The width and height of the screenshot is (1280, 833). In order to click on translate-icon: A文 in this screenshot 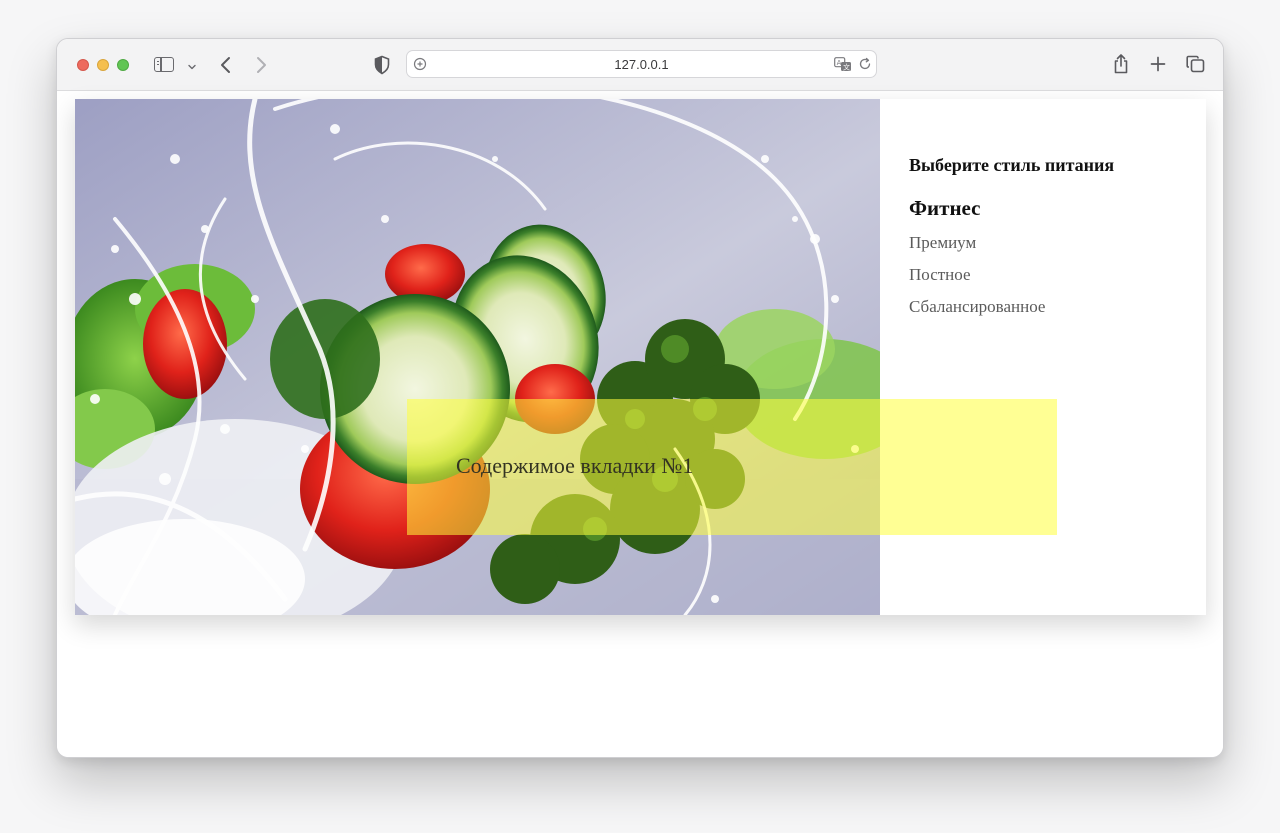, I will do `click(843, 64)`.